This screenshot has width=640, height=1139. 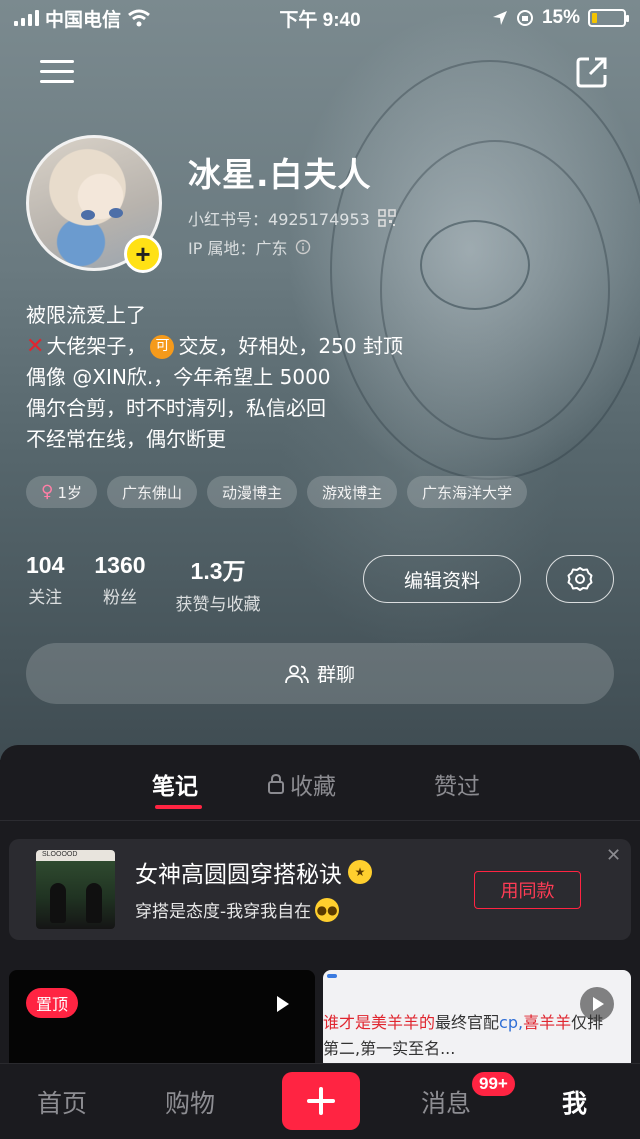 I want to click on tab-notes: 笔记, so click(x=175, y=784).